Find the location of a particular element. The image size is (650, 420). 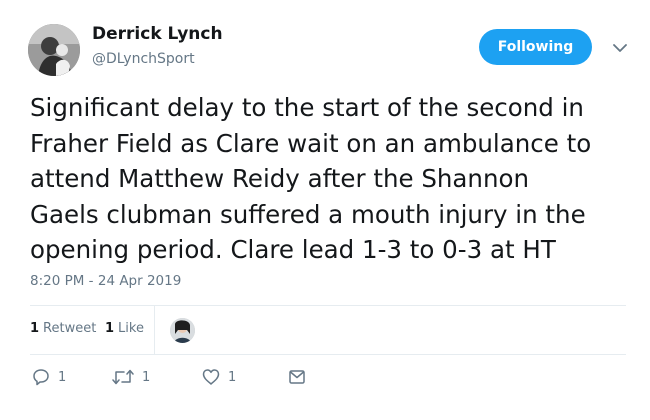

like-button: 1 is located at coordinates (219, 377).